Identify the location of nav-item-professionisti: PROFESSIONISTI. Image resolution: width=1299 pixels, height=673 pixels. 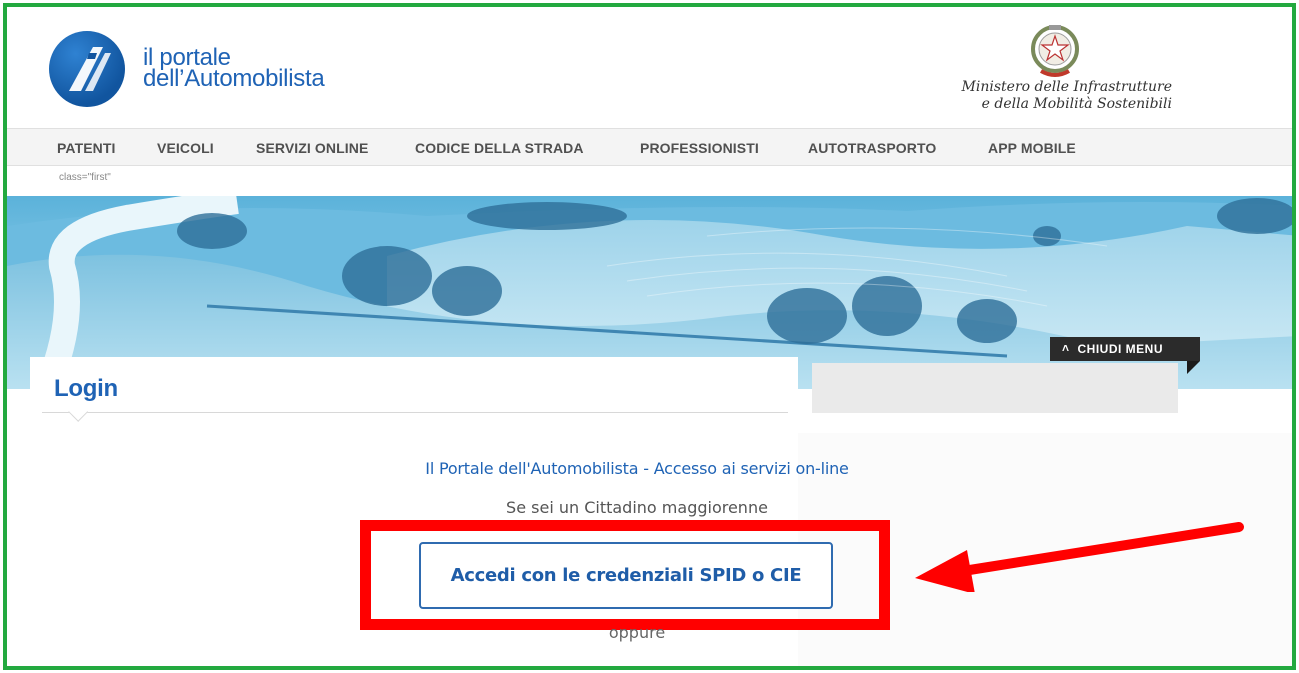
(699, 148).